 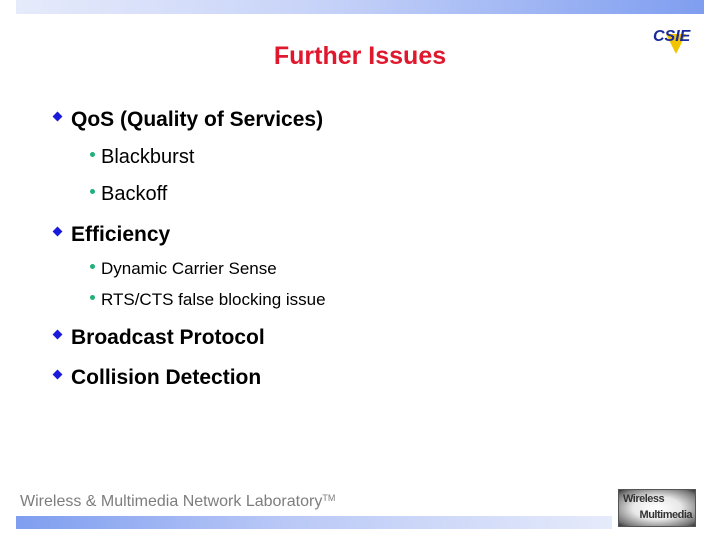 I want to click on sub-bullet-text: Backoff, so click(x=134, y=194).